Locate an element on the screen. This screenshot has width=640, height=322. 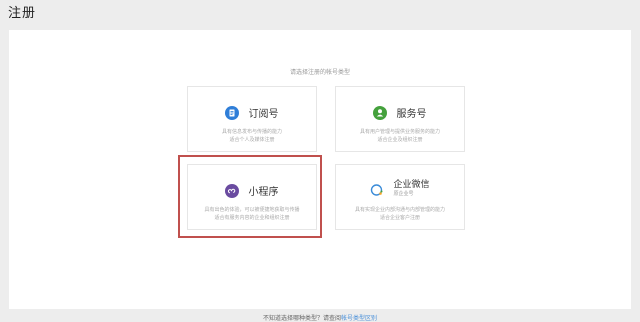
card-desc-line1: 具有用户管理与提供业务服务的能力 is located at coordinates (399, 132).